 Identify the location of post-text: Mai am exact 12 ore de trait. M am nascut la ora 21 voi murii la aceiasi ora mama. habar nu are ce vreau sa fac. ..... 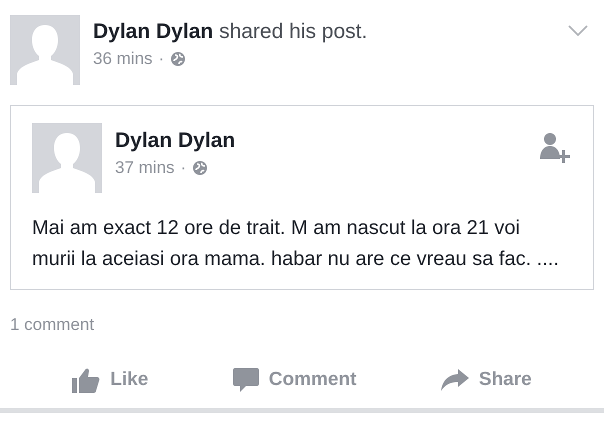
(296, 244).